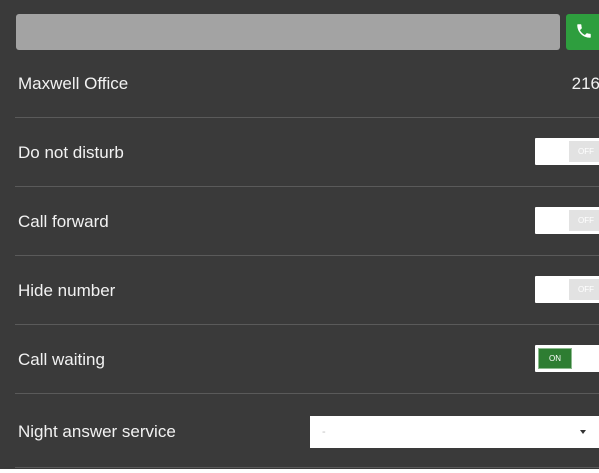 Image resolution: width=599 pixels, height=473 pixels. I want to click on hide-number-toggle: OFF, so click(567, 289).